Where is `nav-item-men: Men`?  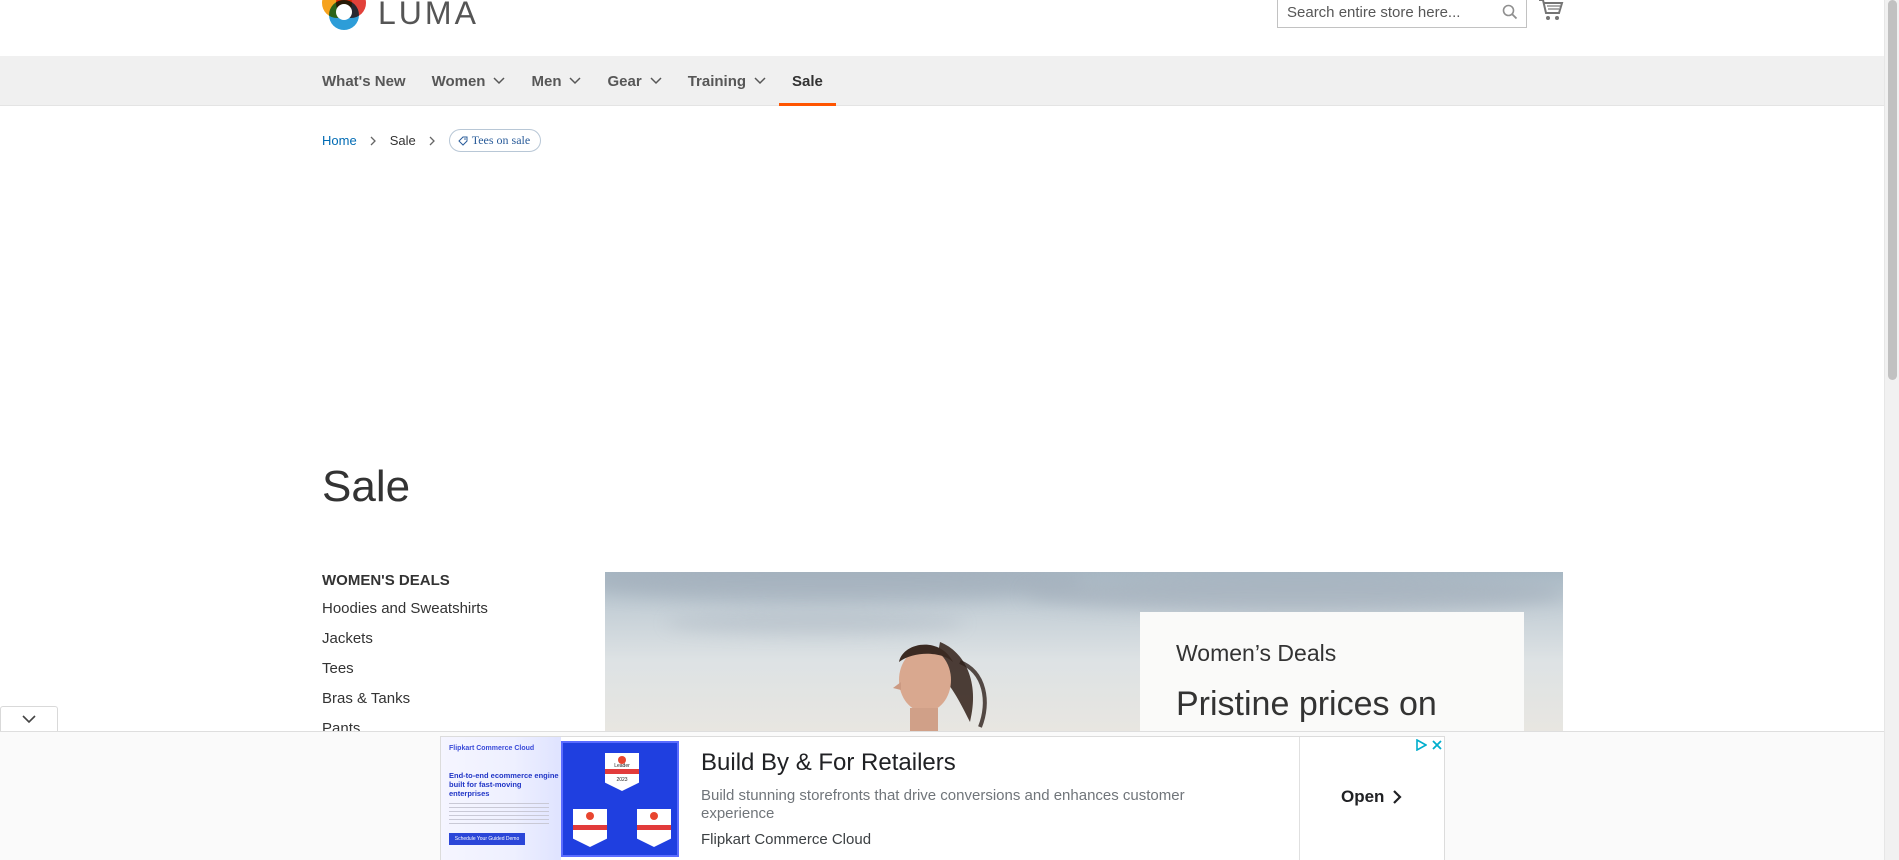 nav-item-men: Men is located at coordinates (556, 81).